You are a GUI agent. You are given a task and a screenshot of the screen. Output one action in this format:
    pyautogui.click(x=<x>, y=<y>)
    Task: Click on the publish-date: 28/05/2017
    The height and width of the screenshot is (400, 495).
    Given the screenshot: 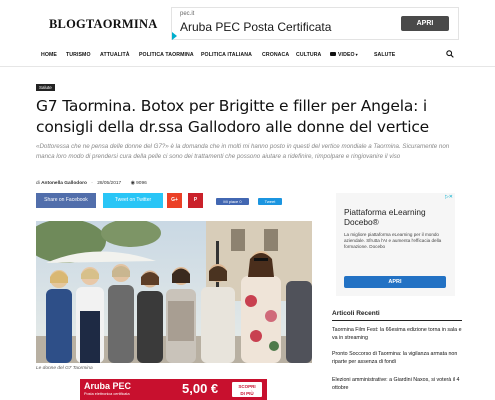 What is the action you would take?
    pyautogui.click(x=109, y=183)
    